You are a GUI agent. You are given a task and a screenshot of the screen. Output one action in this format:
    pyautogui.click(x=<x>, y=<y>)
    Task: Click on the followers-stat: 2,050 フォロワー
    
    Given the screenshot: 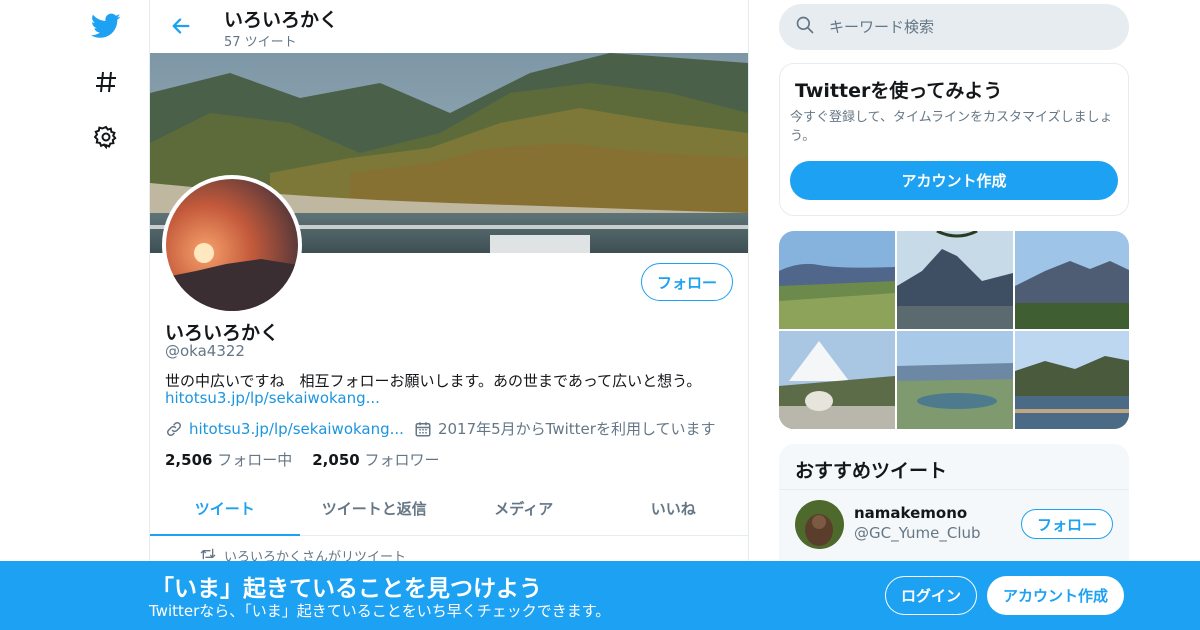 What is the action you would take?
    pyautogui.click(x=375, y=459)
    